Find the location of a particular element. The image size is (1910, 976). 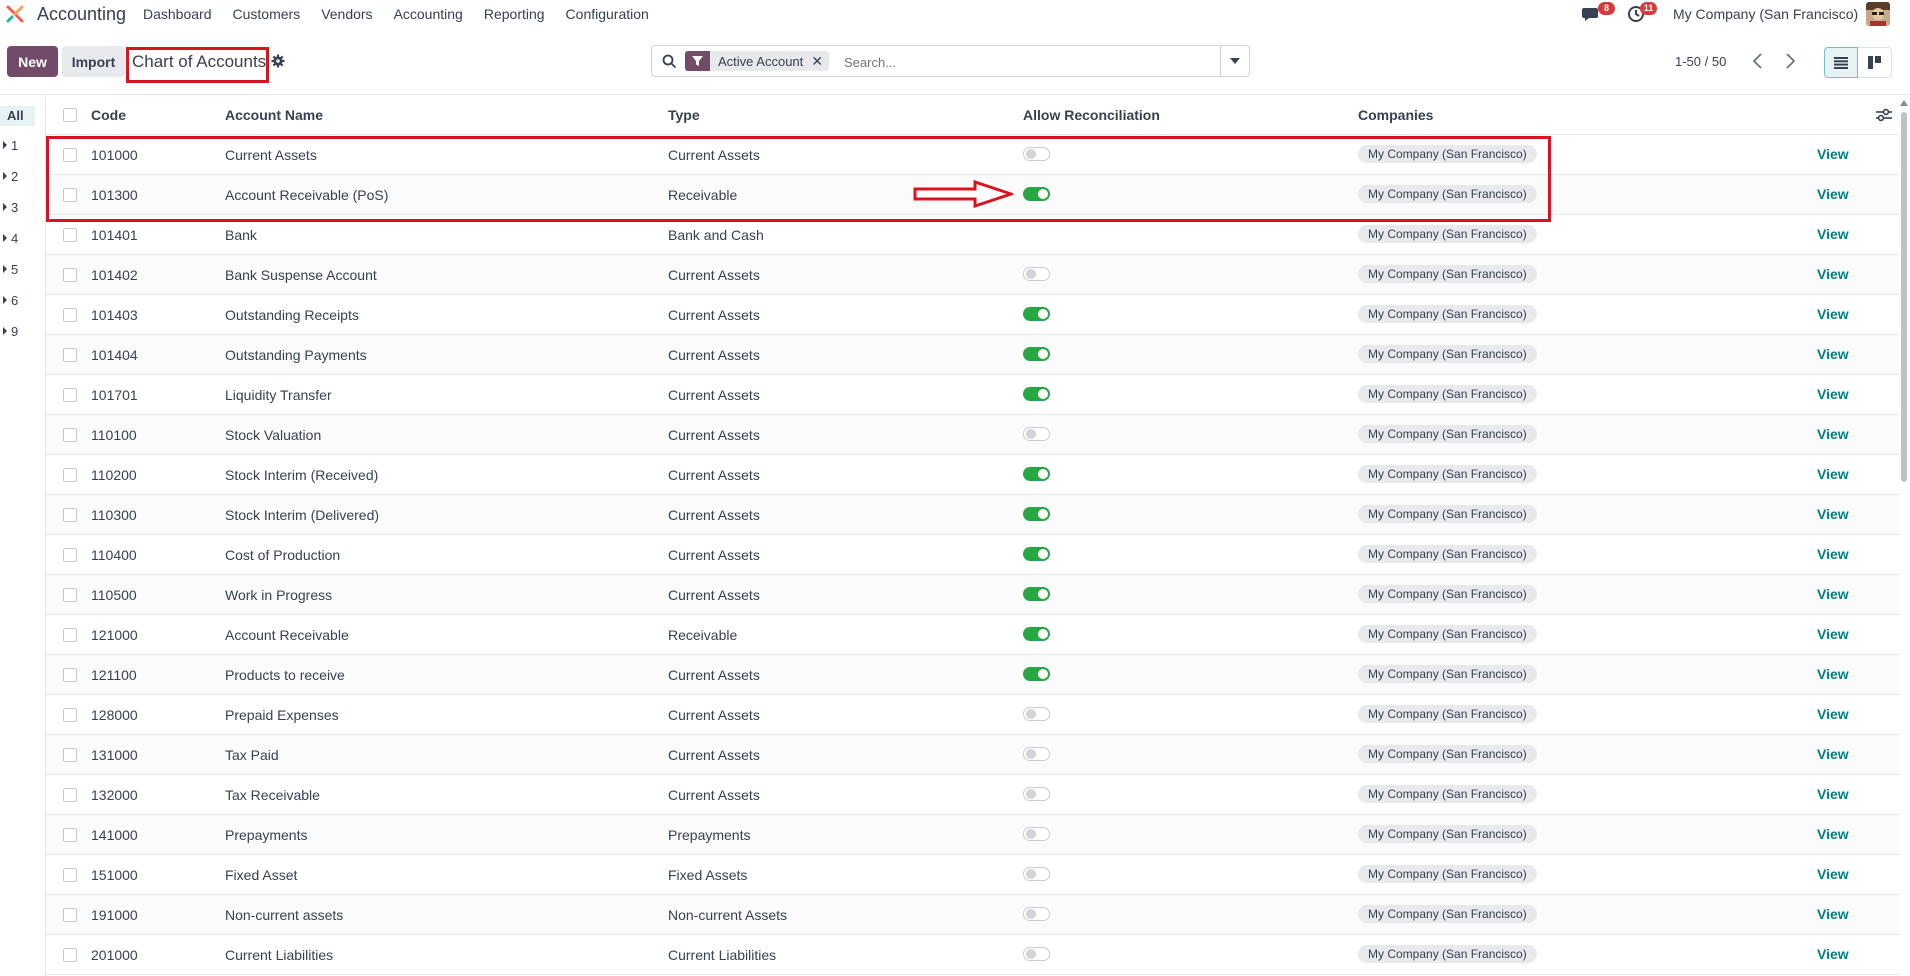

filter-group-3: 3 is located at coordinates (10, 207).